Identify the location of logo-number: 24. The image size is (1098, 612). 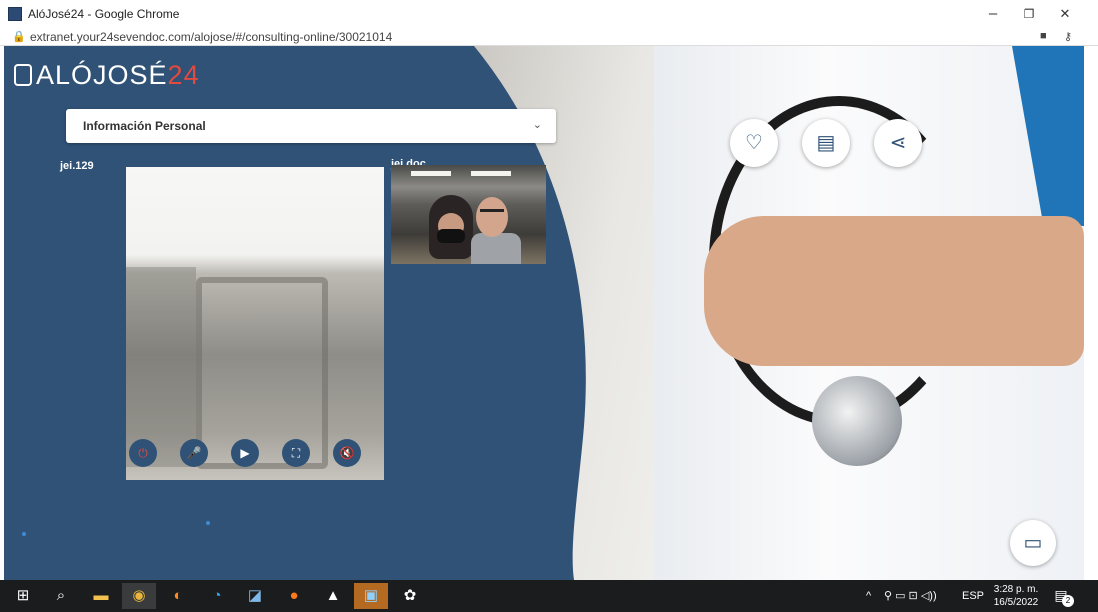
(183, 75).